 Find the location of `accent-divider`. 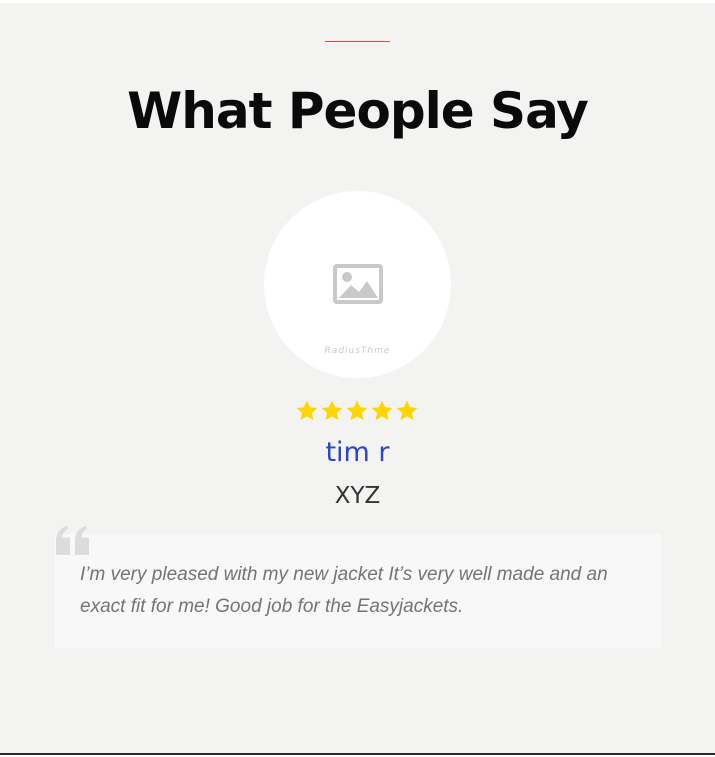

accent-divider is located at coordinates (357, 41).